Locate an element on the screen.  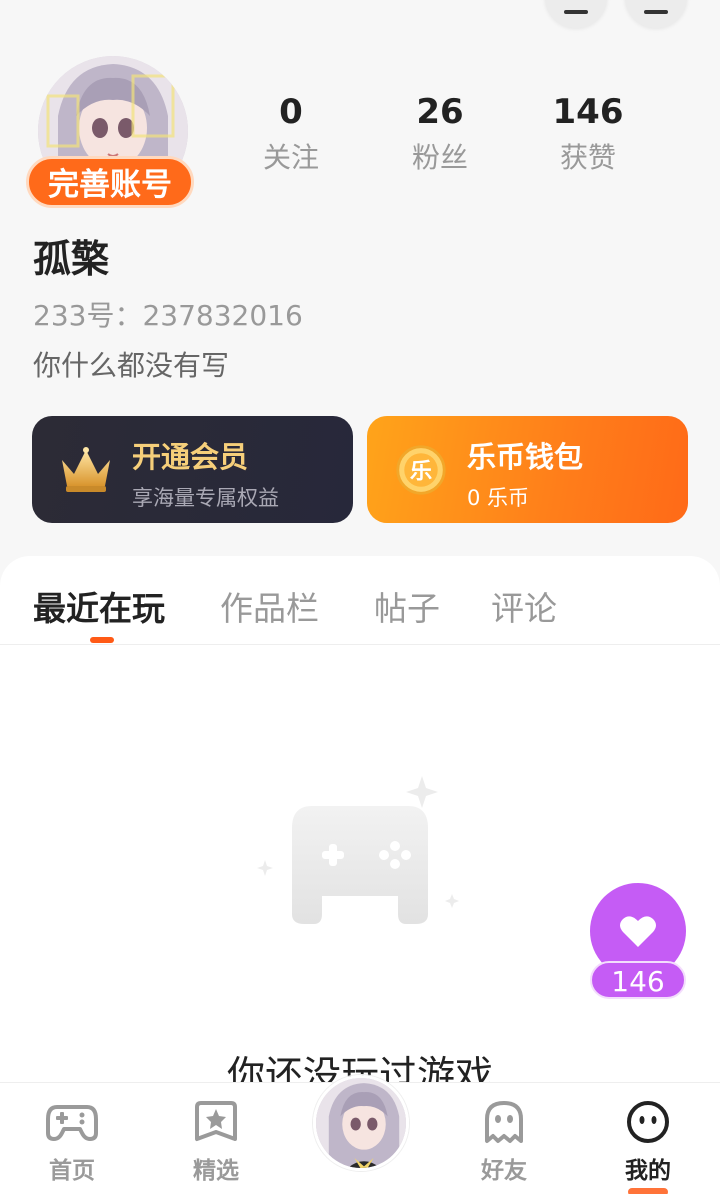
active-nav-indicator is located at coordinates (648, 1191).